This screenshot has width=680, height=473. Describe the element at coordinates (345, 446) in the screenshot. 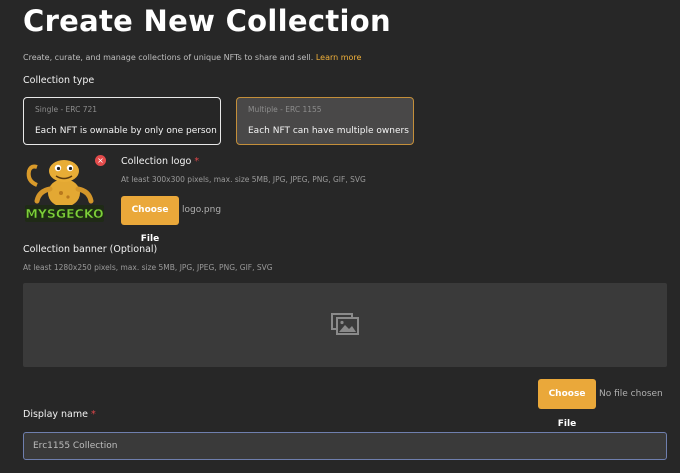

I see `display-name-input: Erc1155 Collection` at that location.